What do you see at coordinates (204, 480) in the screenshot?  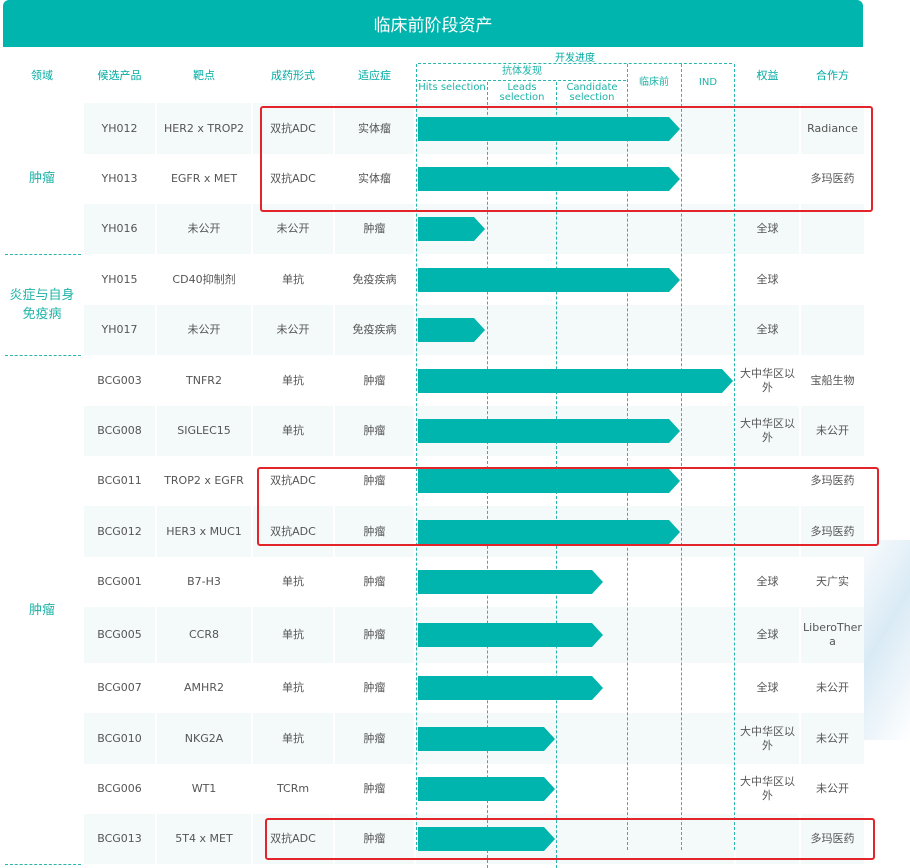 I see `target-cell: TROP2 x EGFR` at bounding box center [204, 480].